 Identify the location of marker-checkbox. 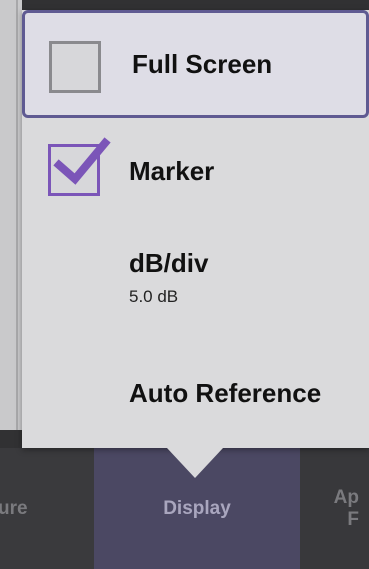
(79, 166).